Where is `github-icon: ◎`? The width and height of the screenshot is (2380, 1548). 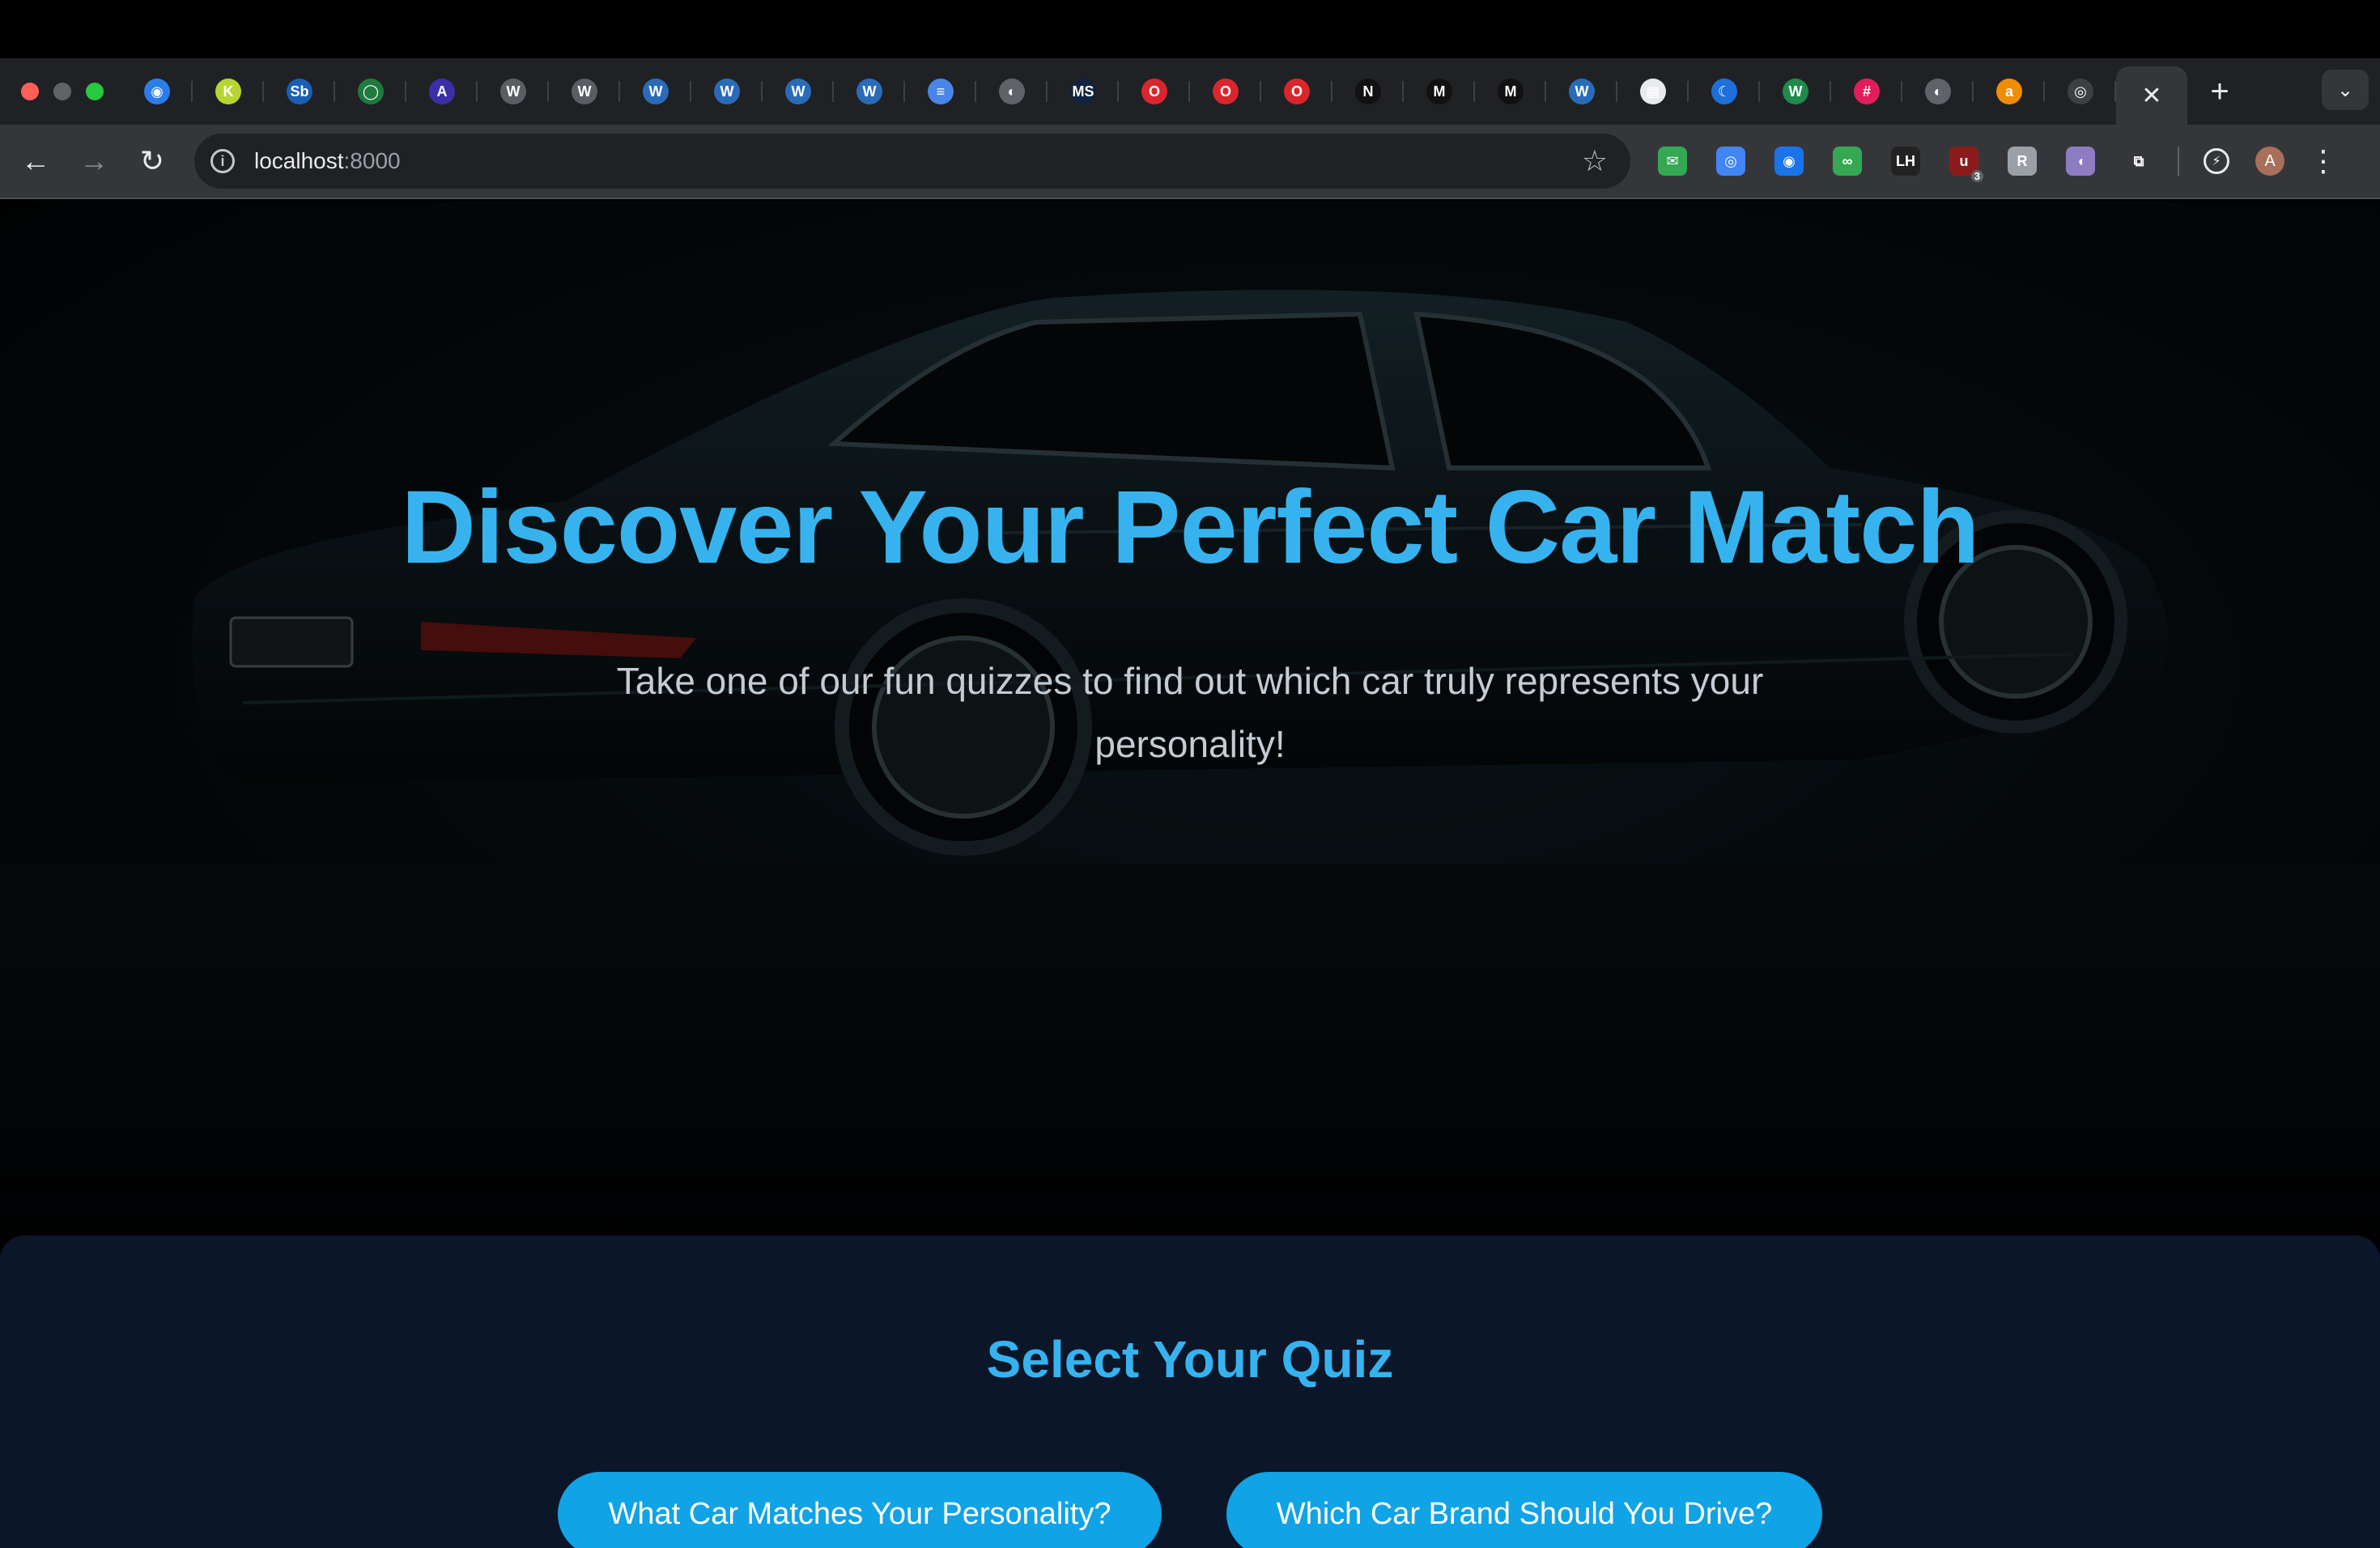 github-icon: ◎ is located at coordinates (2080, 92).